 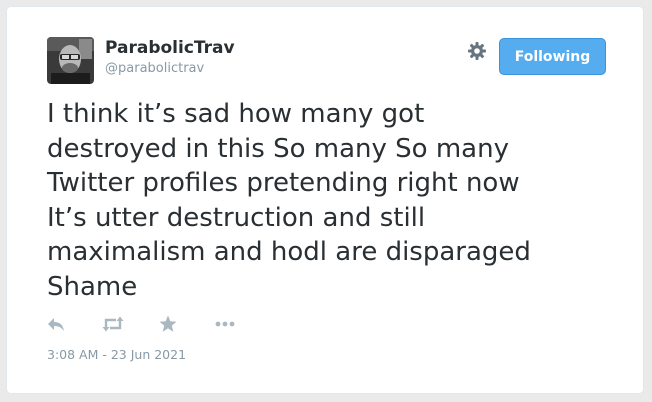 I want to click on retweet-icon, so click(x=113, y=324).